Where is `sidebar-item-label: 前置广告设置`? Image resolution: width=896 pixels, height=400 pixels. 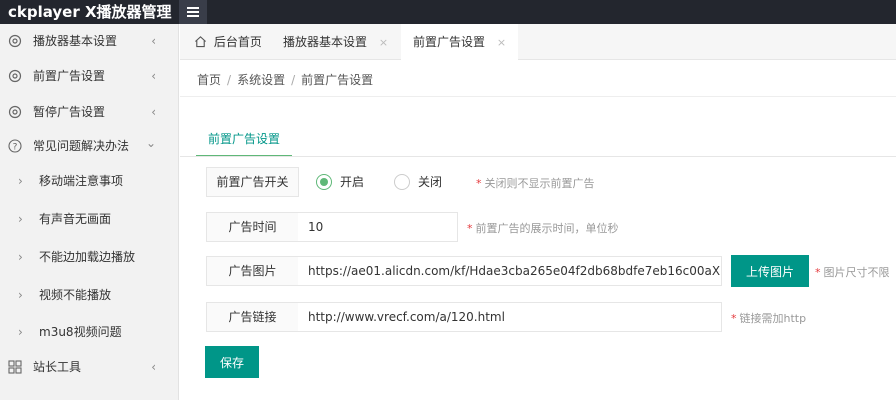
sidebar-item-label: 前置广告设置 is located at coordinates (69, 76).